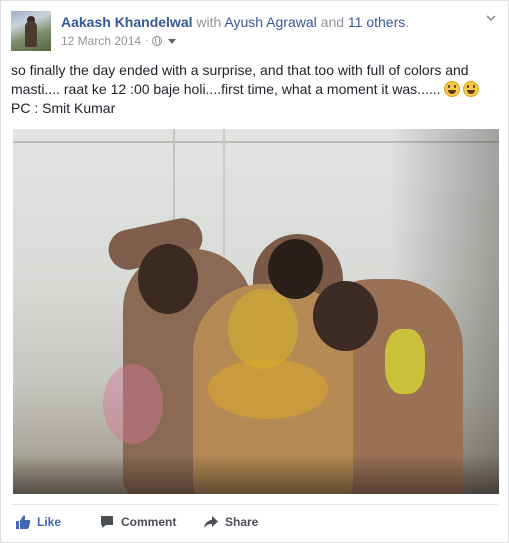 Image resolution: width=509 pixels, height=543 pixels. Describe the element at coordinates (254, 504) in the screenshot. I see `action-divider` at that location.